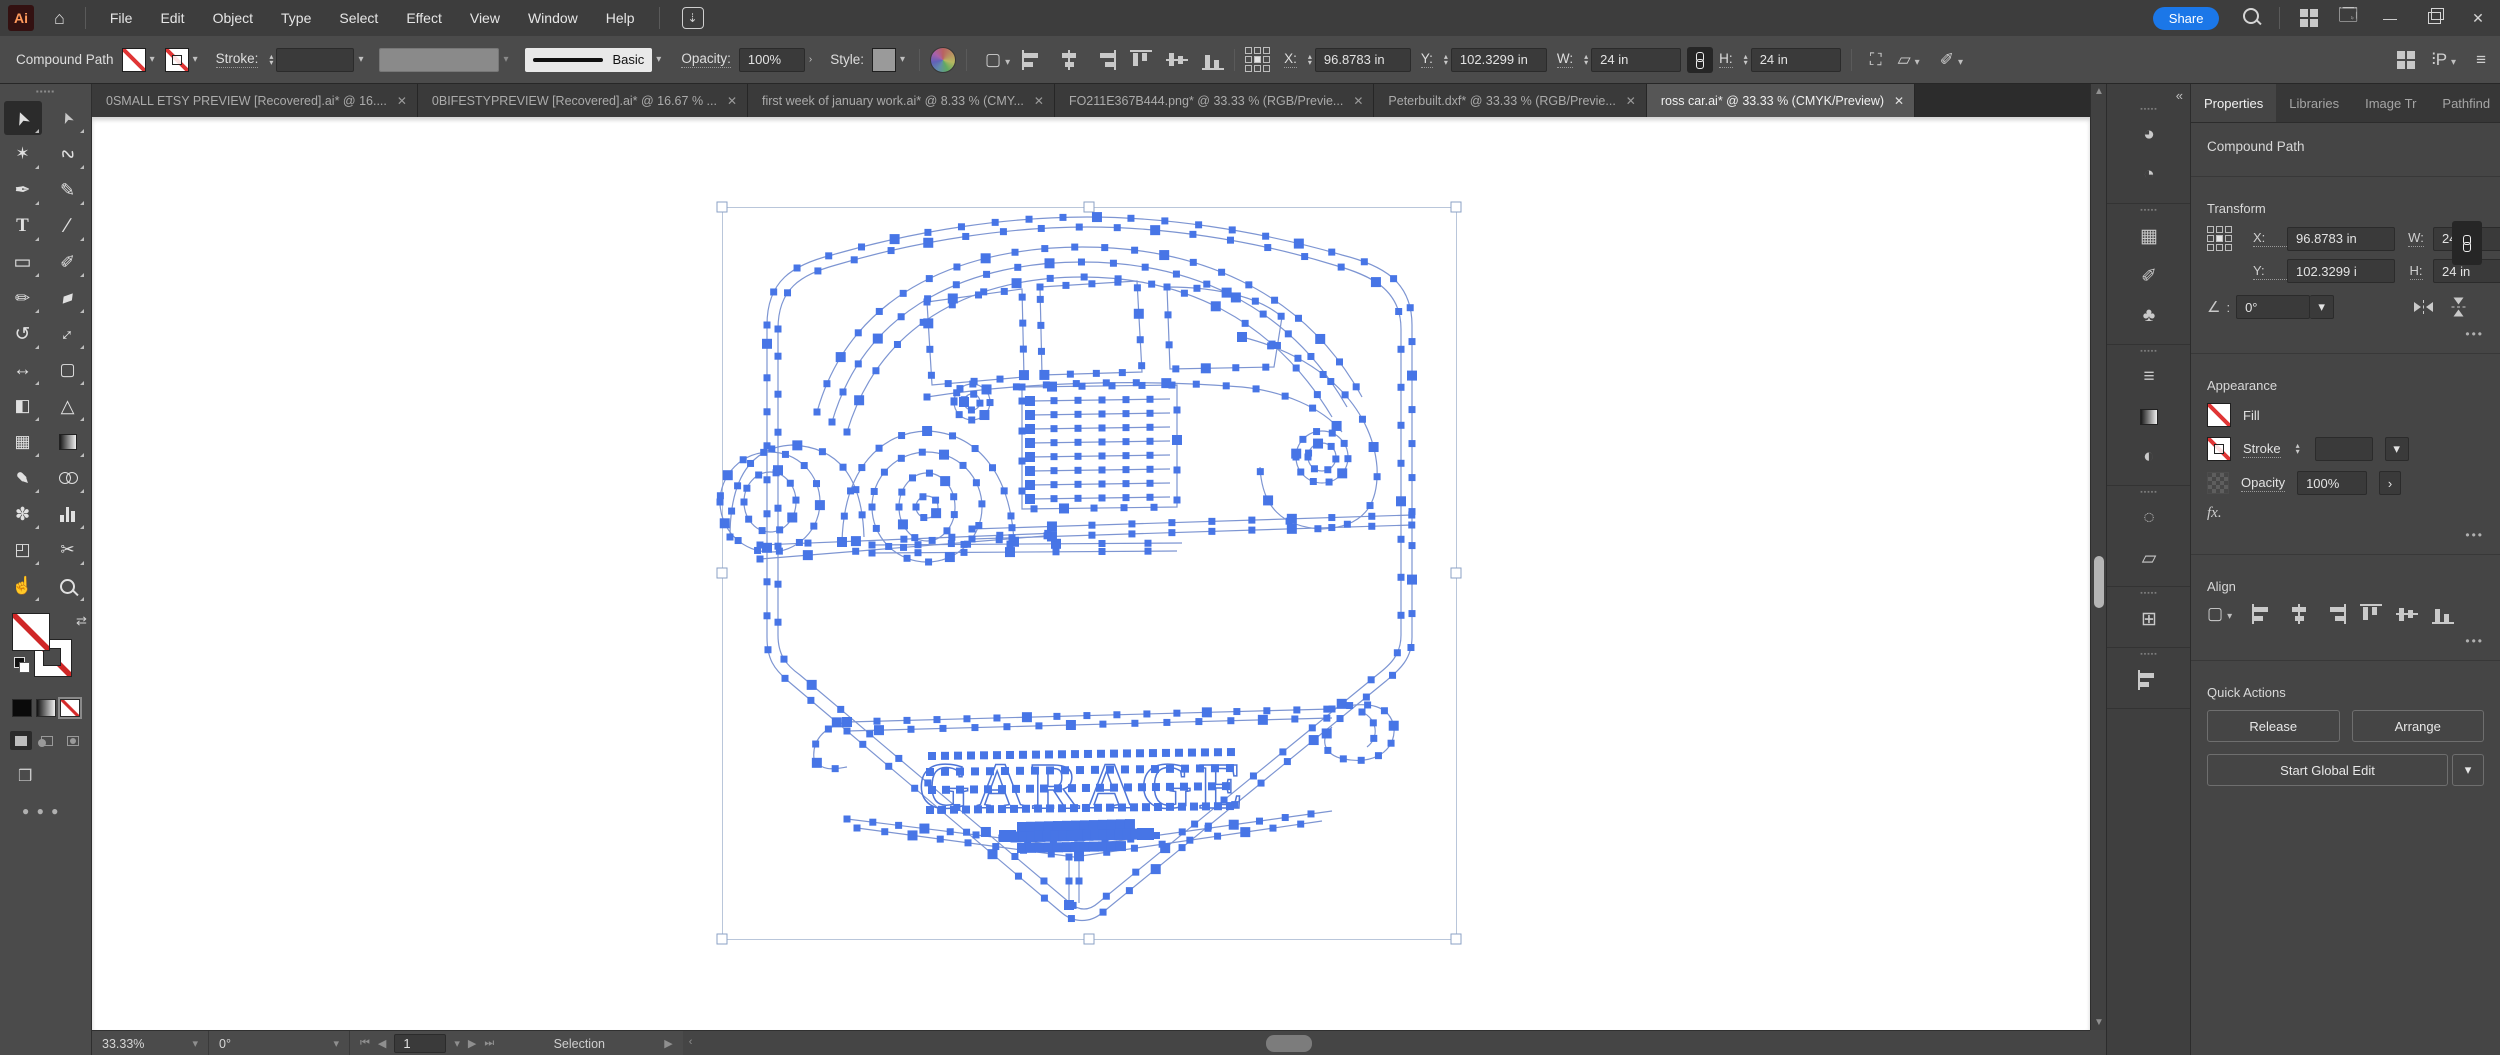 The width and height of the screenshot is (2500, 1055). Describe the element at coordinates (23, 334) in the screenshot. I see `rotate-tool: ↺` at that location.